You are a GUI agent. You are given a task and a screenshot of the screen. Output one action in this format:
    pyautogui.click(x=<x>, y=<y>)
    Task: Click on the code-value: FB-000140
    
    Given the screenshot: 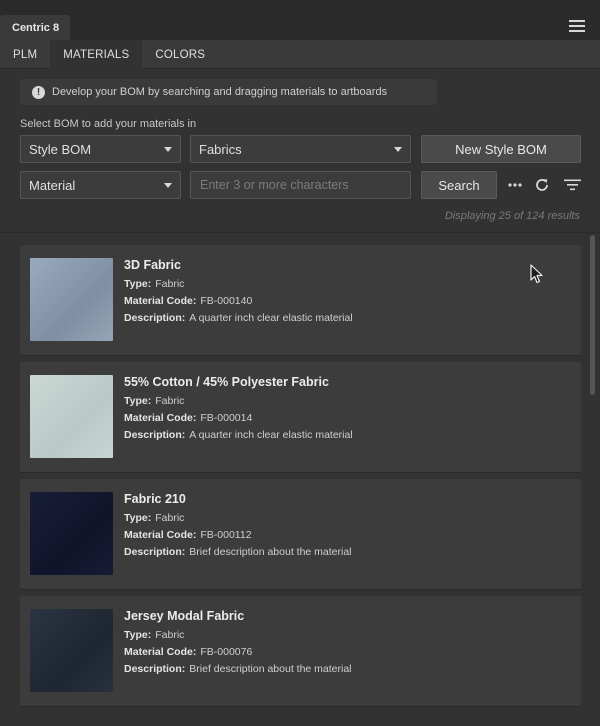 What is the action you would take?
    pyautogui.click(x=226, y=301)
    